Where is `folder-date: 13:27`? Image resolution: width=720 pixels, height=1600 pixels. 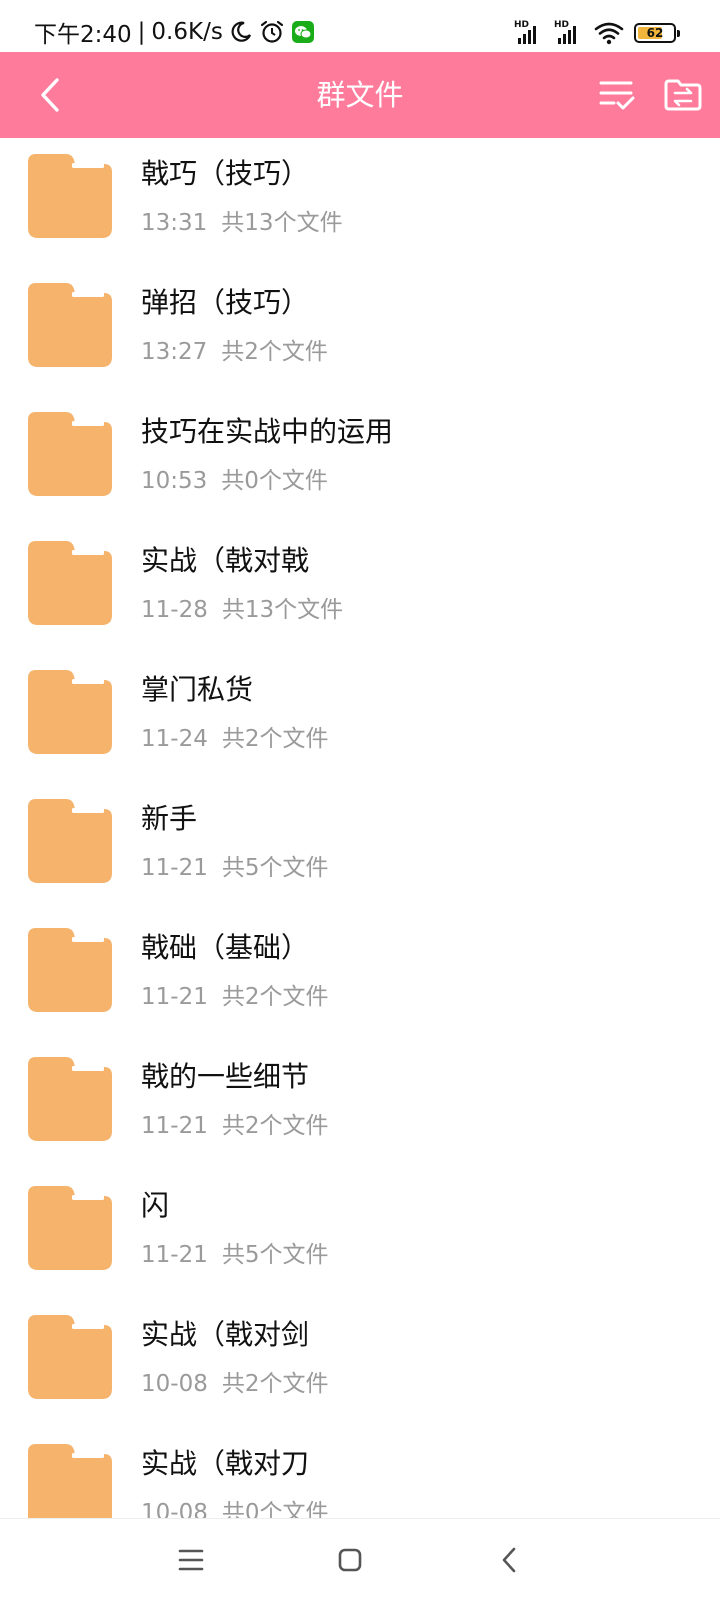
folder-date: 13:27 is located at coordinates (174, 352).